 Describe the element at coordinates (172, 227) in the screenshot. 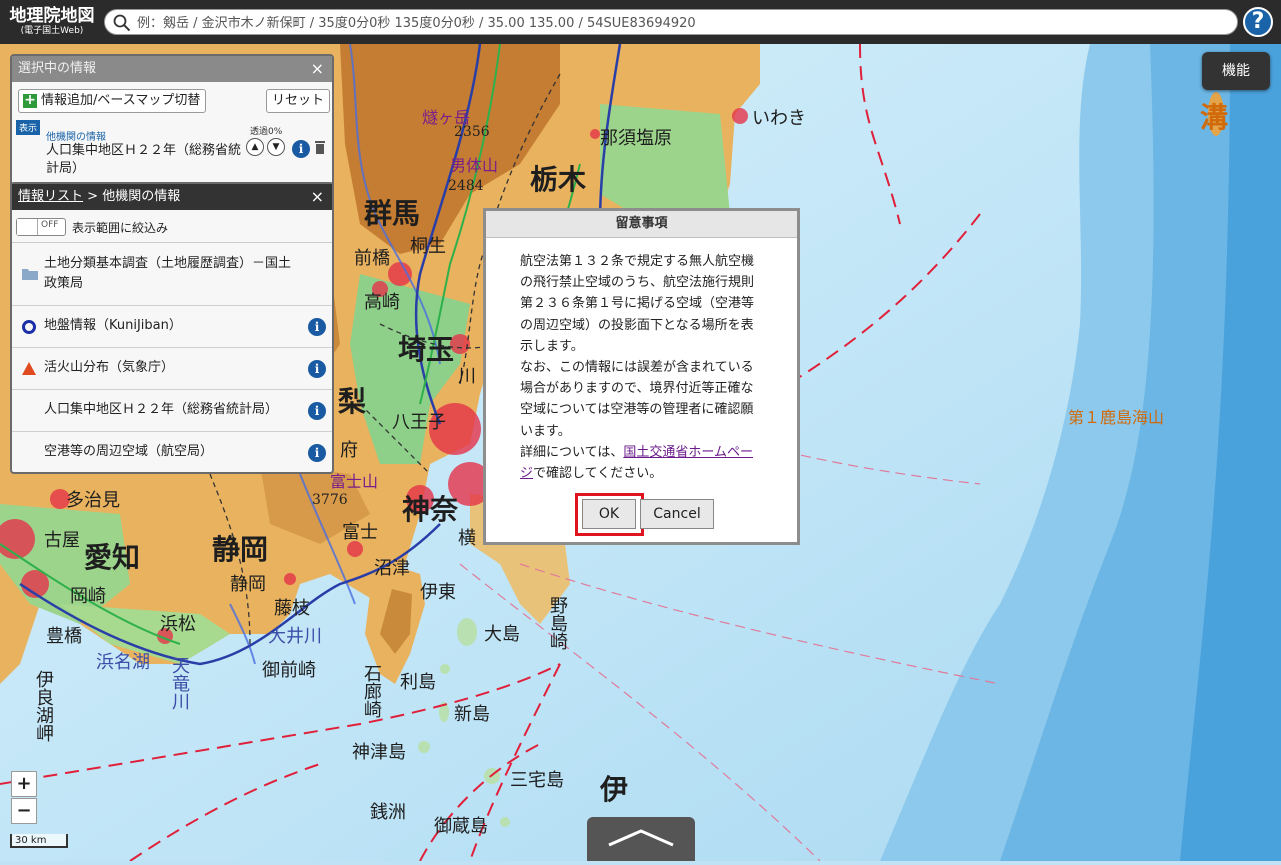

I see `filter-row: OFF 表示範囲に絞込み` at that location.